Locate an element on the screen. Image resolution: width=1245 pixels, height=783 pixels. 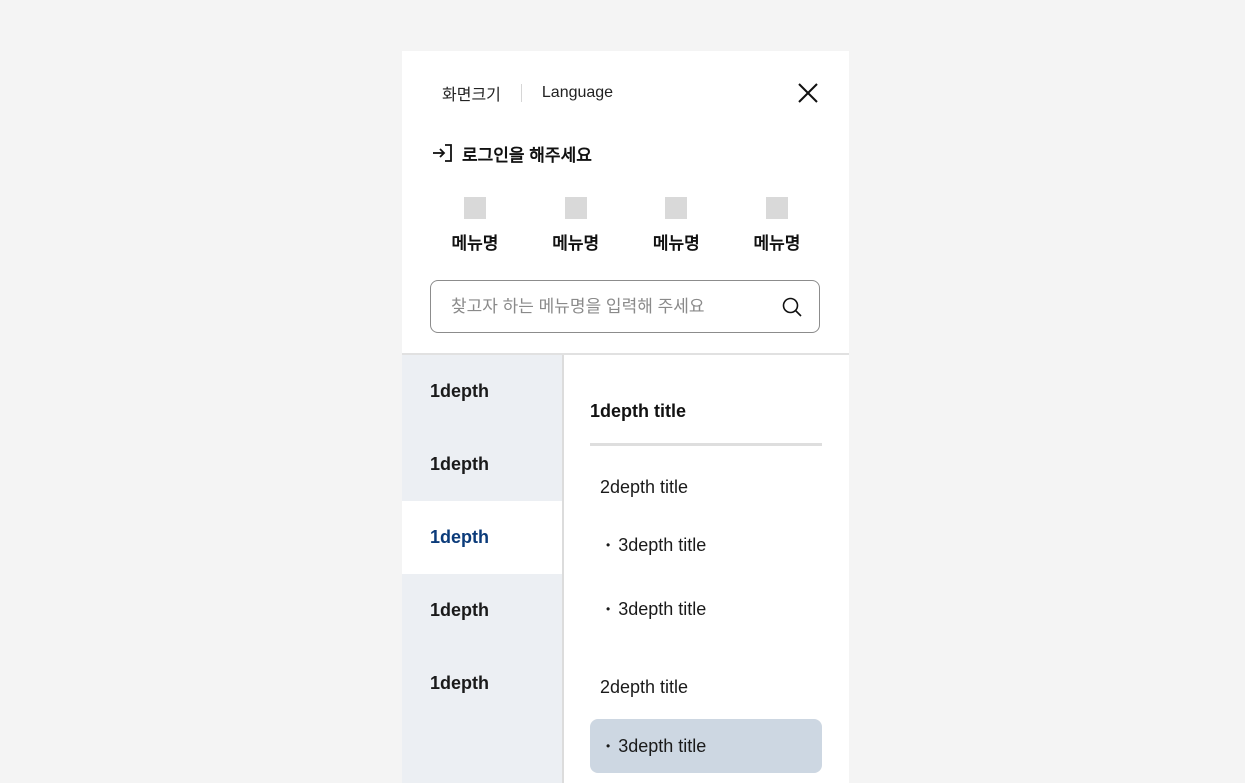
login-label: 로그인을 해주세요 is located at coordinates (527, 155).